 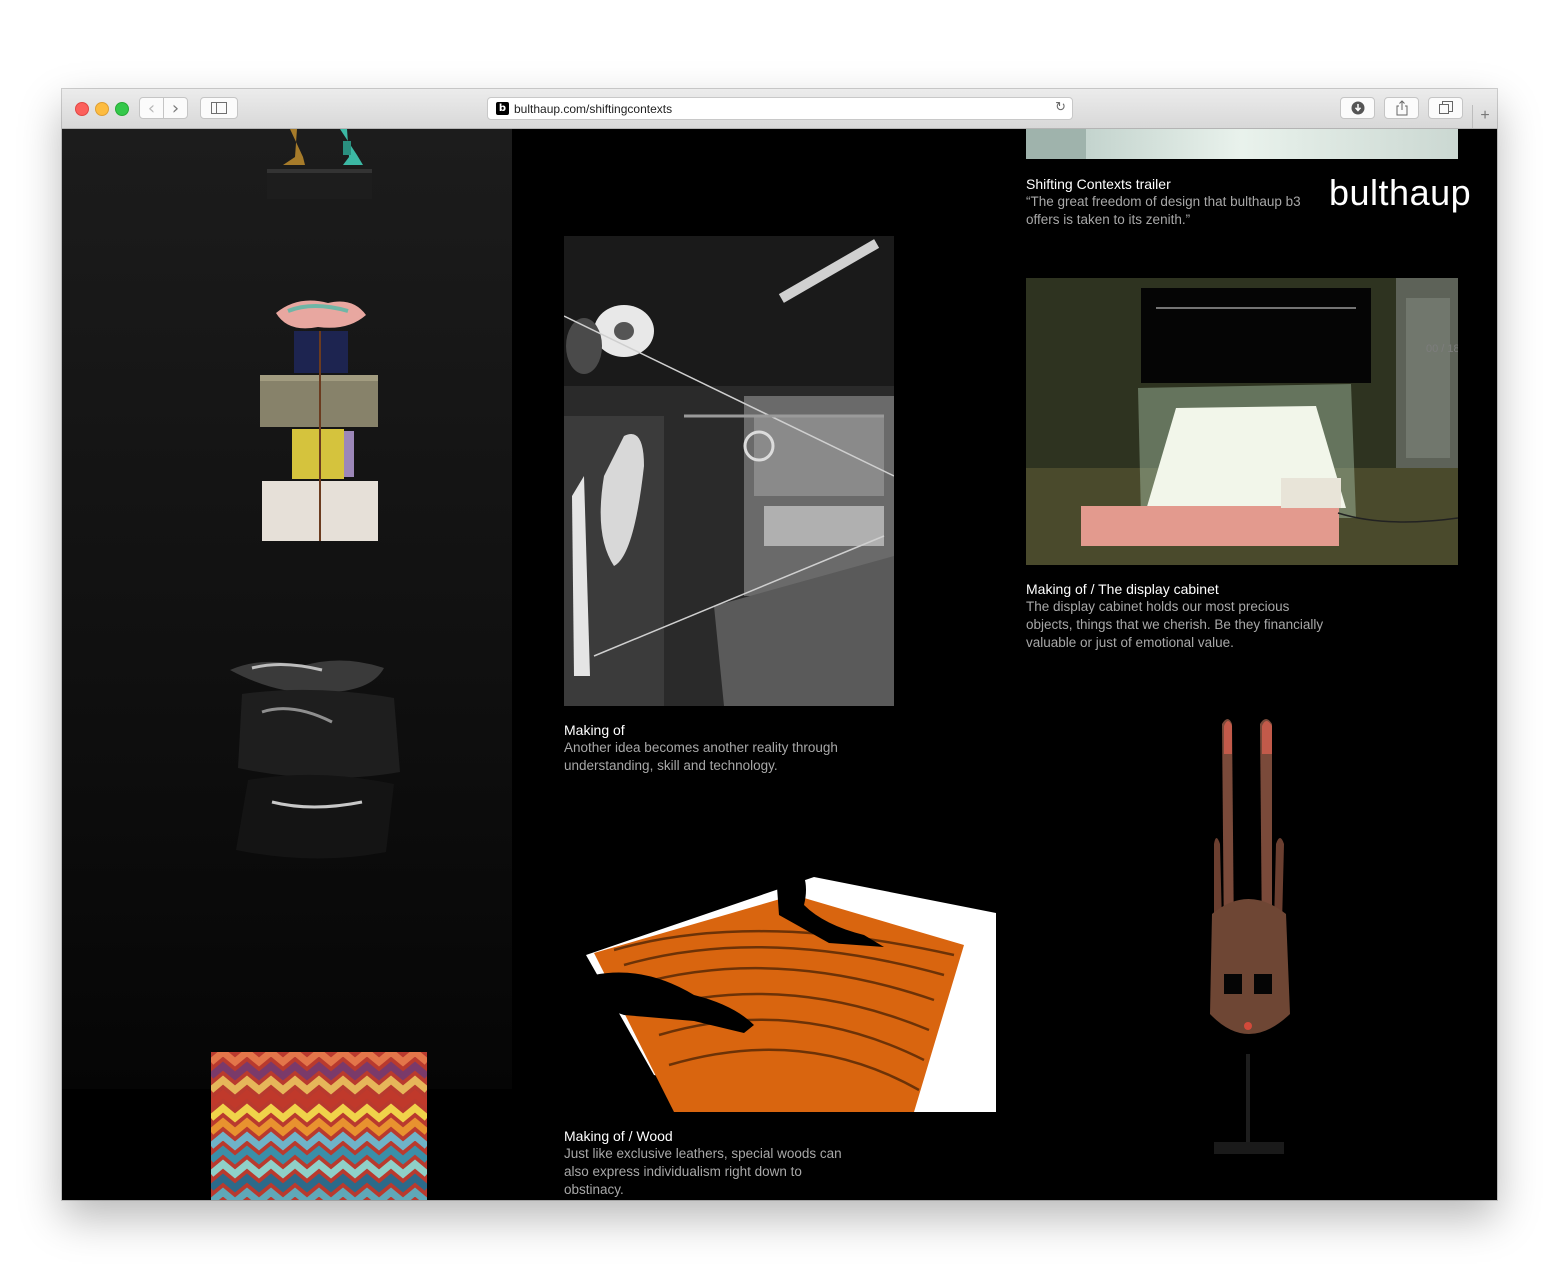 What do you see at coordinates (1171, 184) in the screenshot?
I see `trailer-title: Shifting Contexts trailer` at bounding box center [1171, 184].